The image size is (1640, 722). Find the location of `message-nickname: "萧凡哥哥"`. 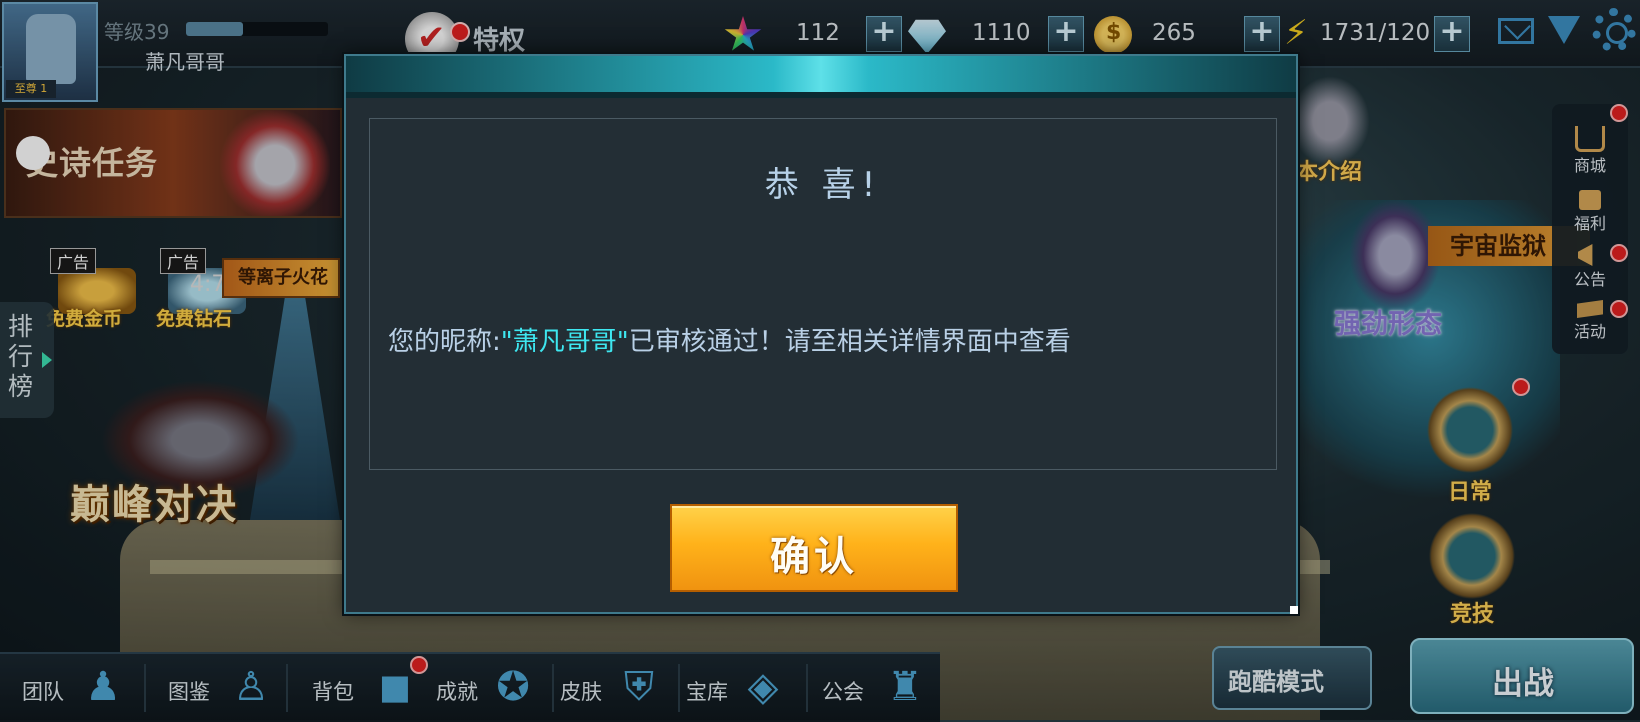

message-nickname: "萧凡哥哥" is located at coordinates (564, 342).